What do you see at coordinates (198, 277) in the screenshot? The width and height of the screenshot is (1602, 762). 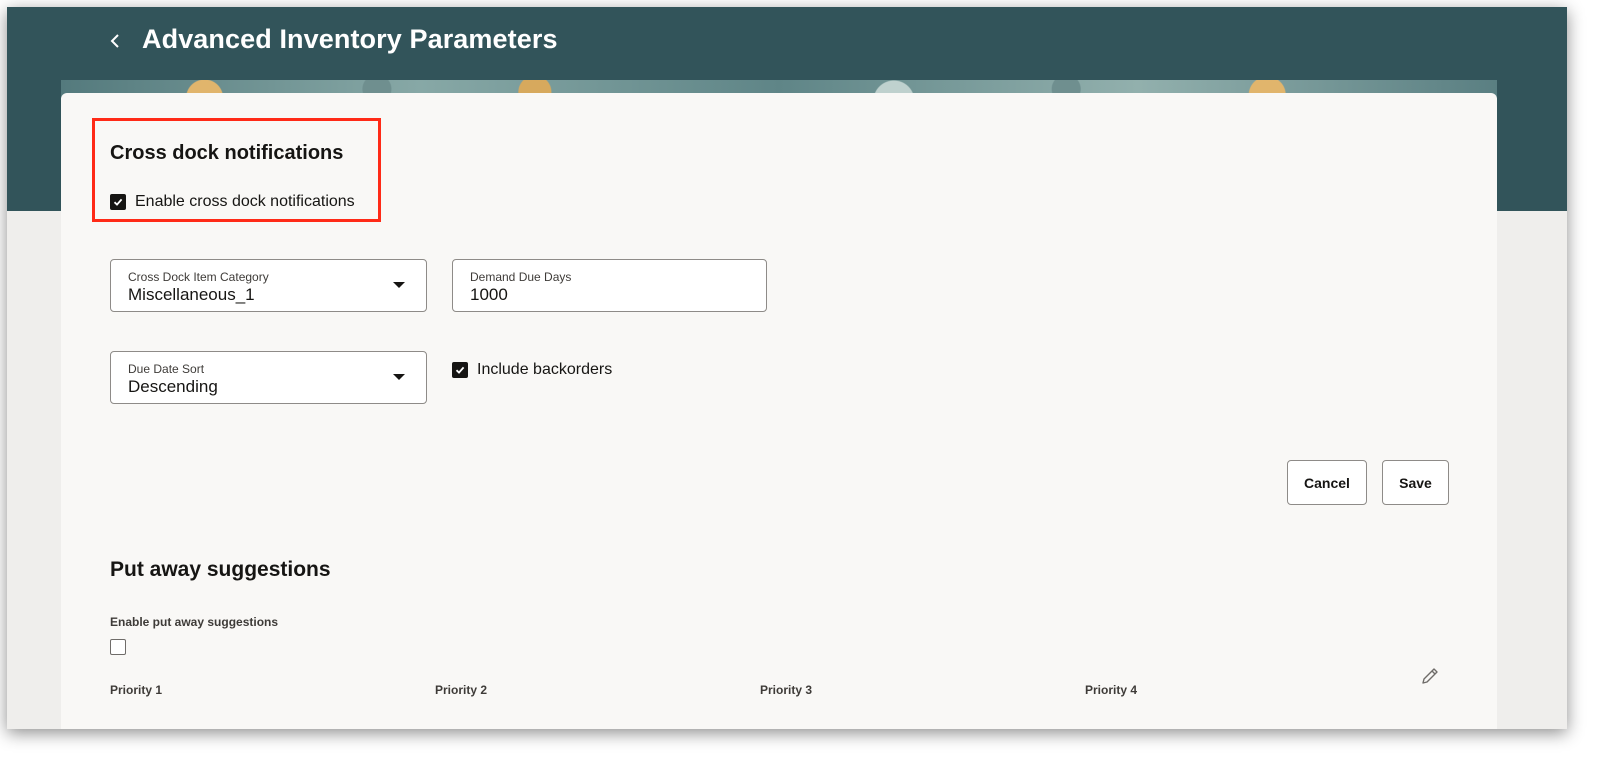 I see `field-label: Cross Dock Item Category` at bounding box center [198, 277].